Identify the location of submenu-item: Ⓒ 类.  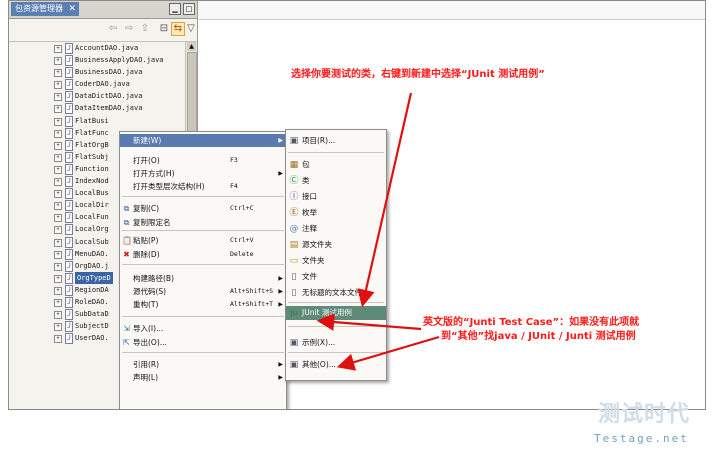
(336, 181).